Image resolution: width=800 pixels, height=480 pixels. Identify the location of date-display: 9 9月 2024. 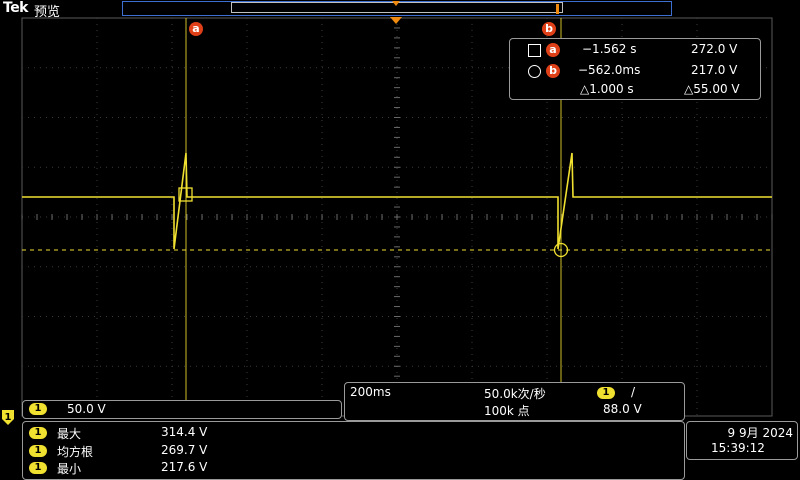
(760, 433).